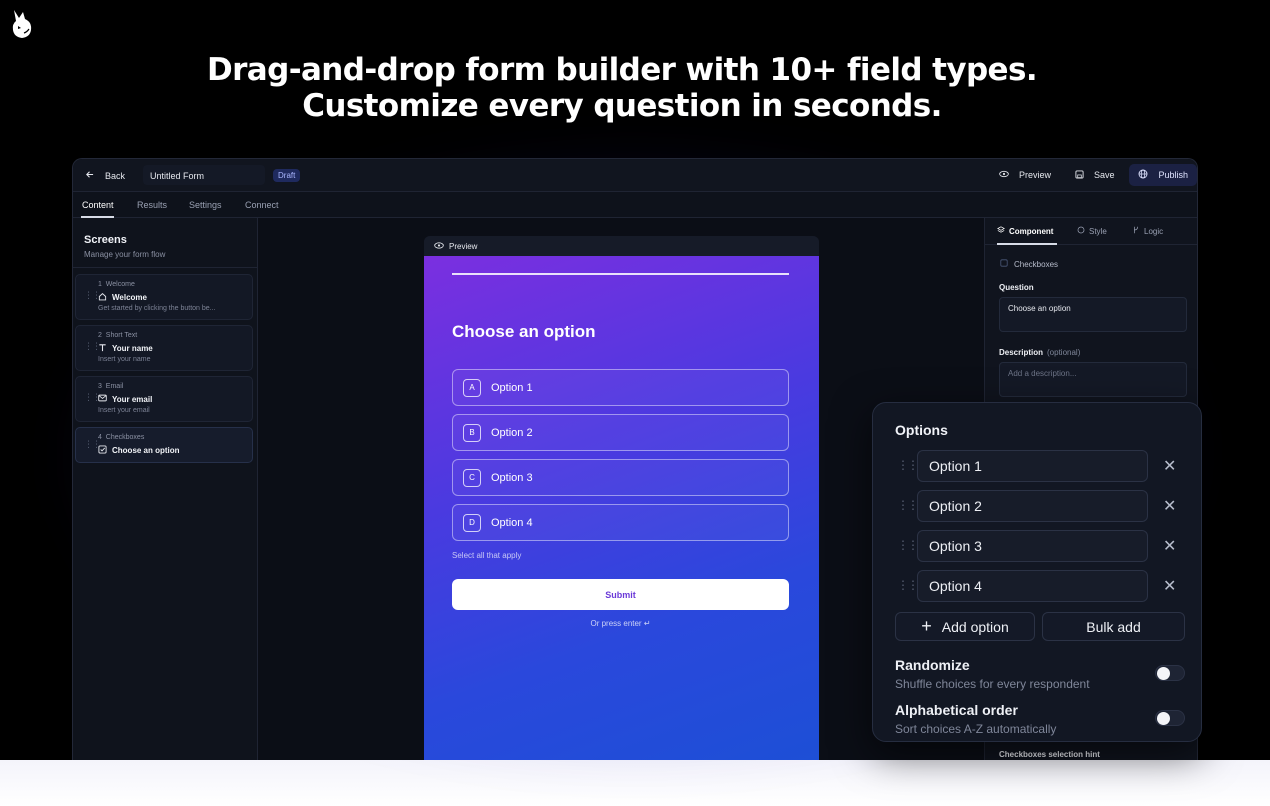  What do you see at coordinates (102, 399) in the screenshot?
I see `mail-icon` at bounding box center [102, 399].